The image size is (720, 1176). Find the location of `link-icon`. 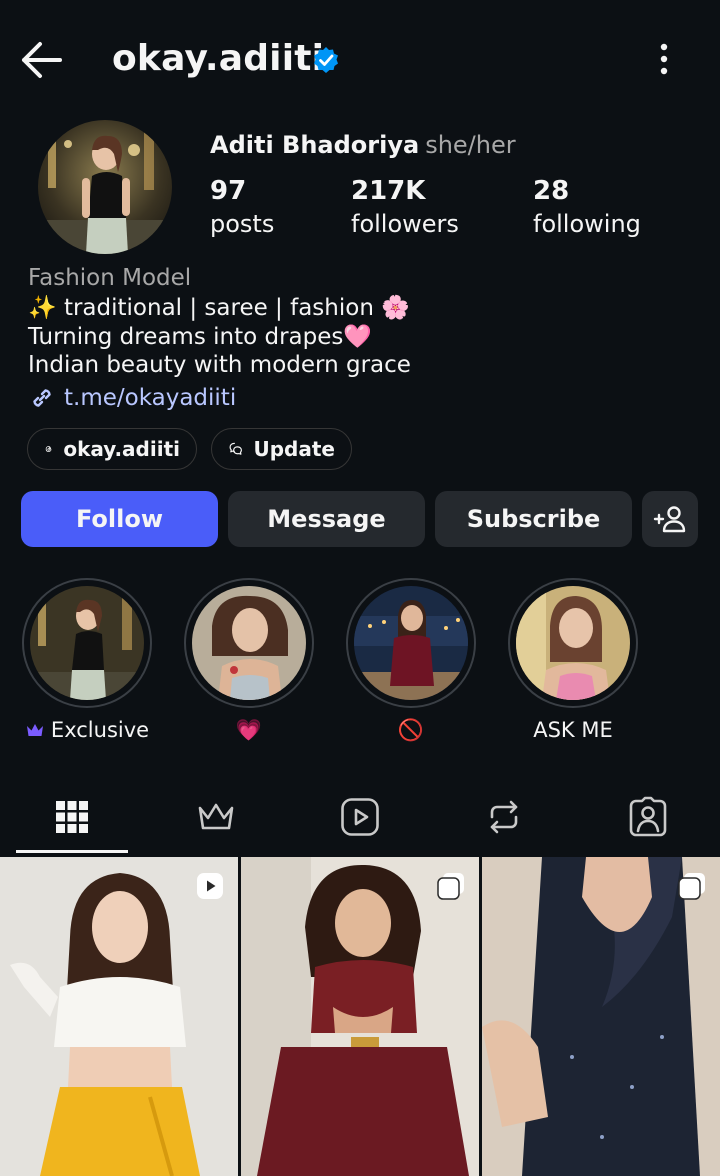

link-icon is located at coordinates (42, 398).